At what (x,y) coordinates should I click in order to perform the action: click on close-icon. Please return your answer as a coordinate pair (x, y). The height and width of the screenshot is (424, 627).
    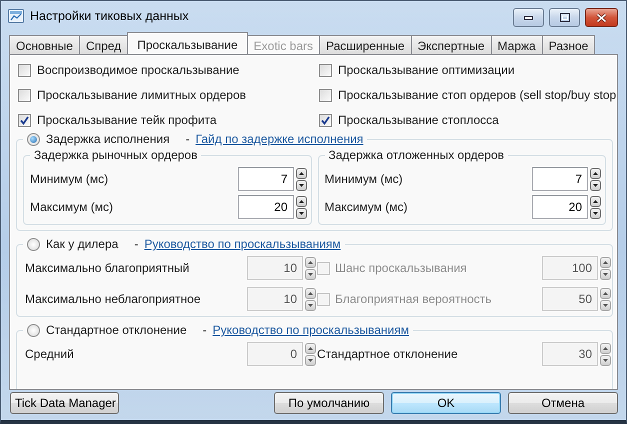
    Looking at the image, I should click on (601, 17).